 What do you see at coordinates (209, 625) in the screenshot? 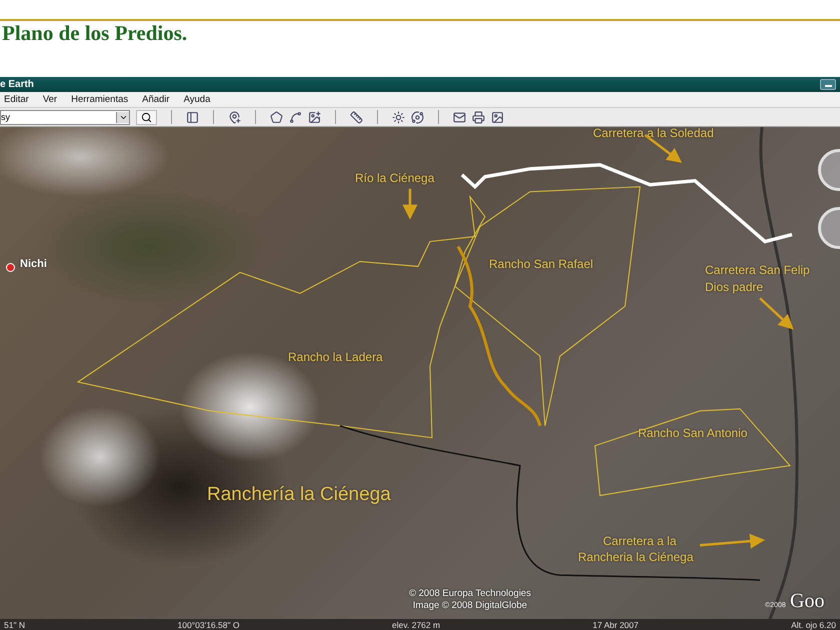
I see `status-text: 100°03'16.58" O` at bounding box center [209, 625].